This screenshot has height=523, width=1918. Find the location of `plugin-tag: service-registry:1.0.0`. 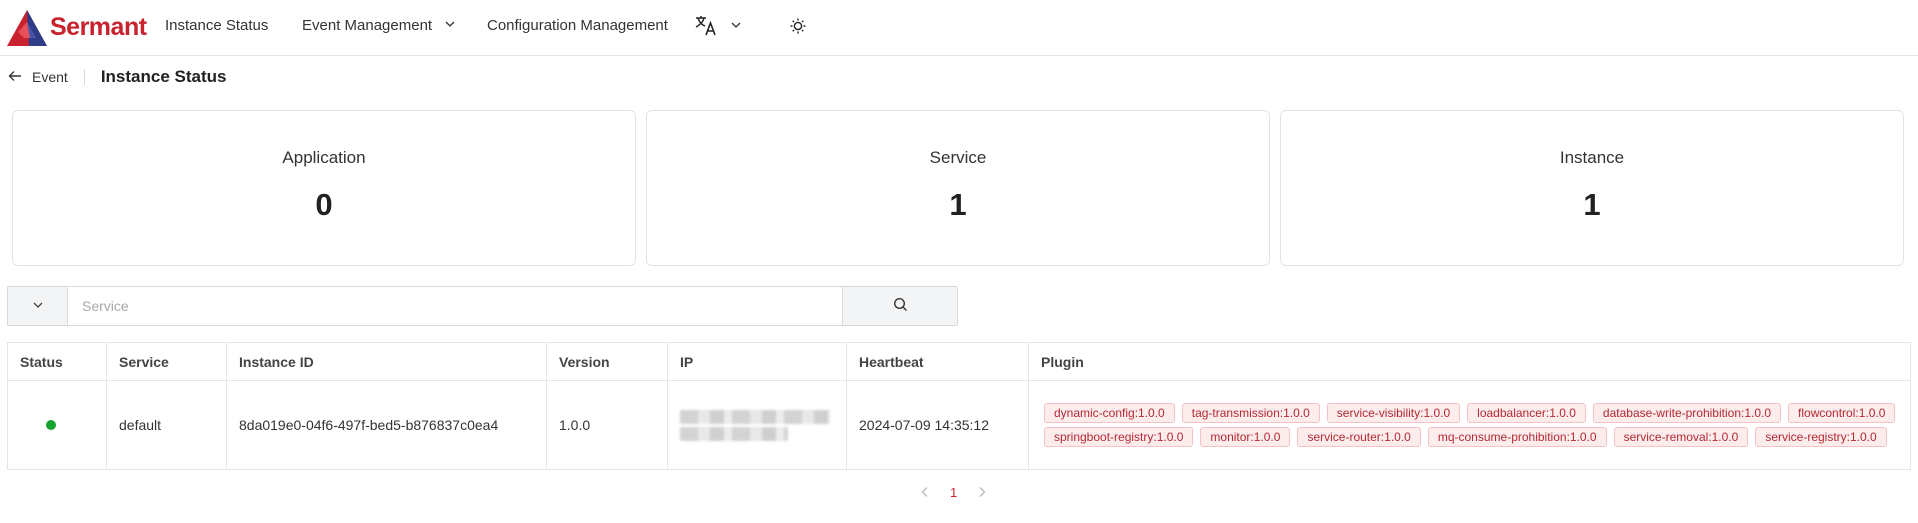

plugin-tag: service-registry:1.0.0 is located at coordinates (1821, 437).